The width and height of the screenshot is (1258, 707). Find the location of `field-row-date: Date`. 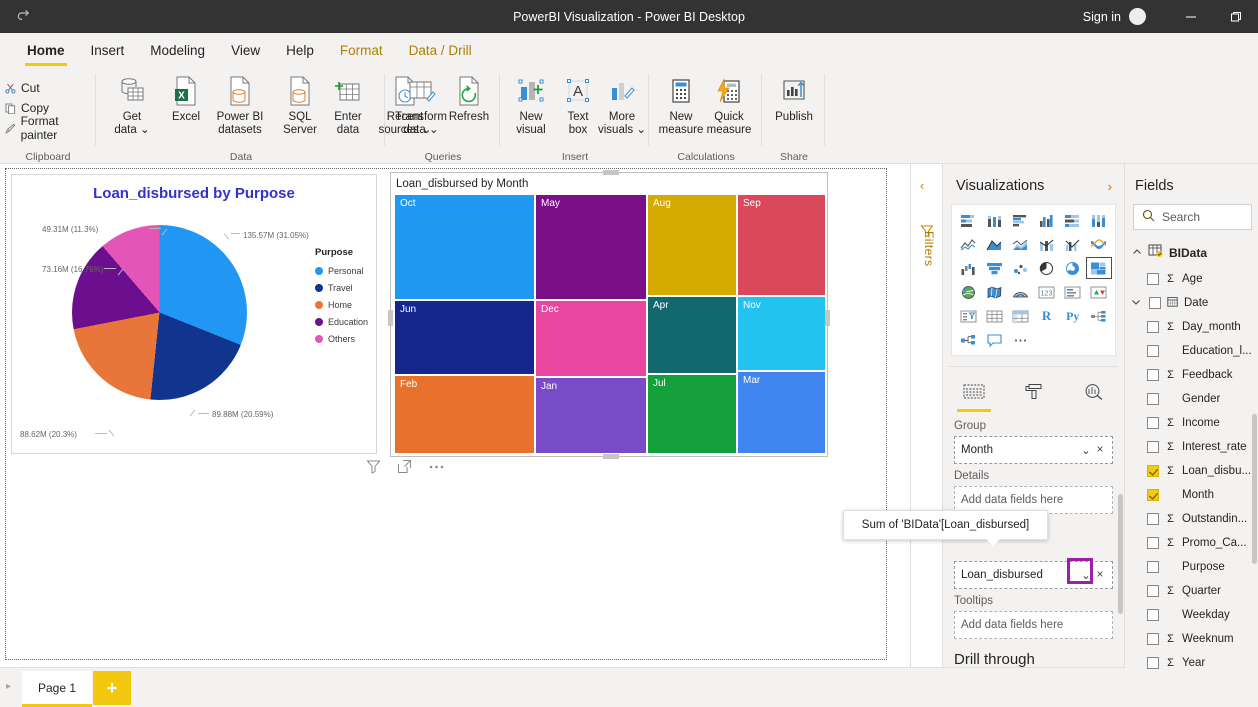

field-row-date: Date is located at coordinates (1191, 303).